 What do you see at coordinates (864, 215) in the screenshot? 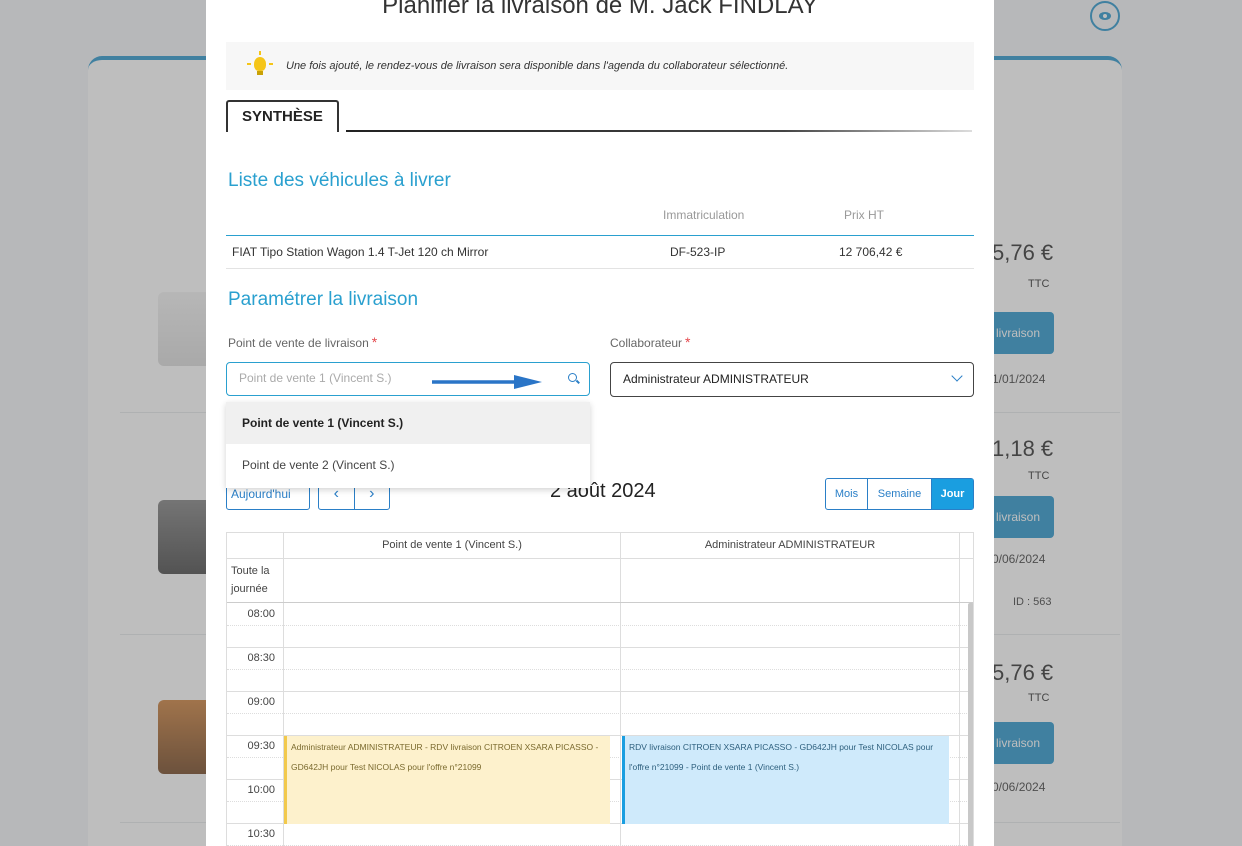
I see `column-price: Prix HT` at bounding box center [864, 215].